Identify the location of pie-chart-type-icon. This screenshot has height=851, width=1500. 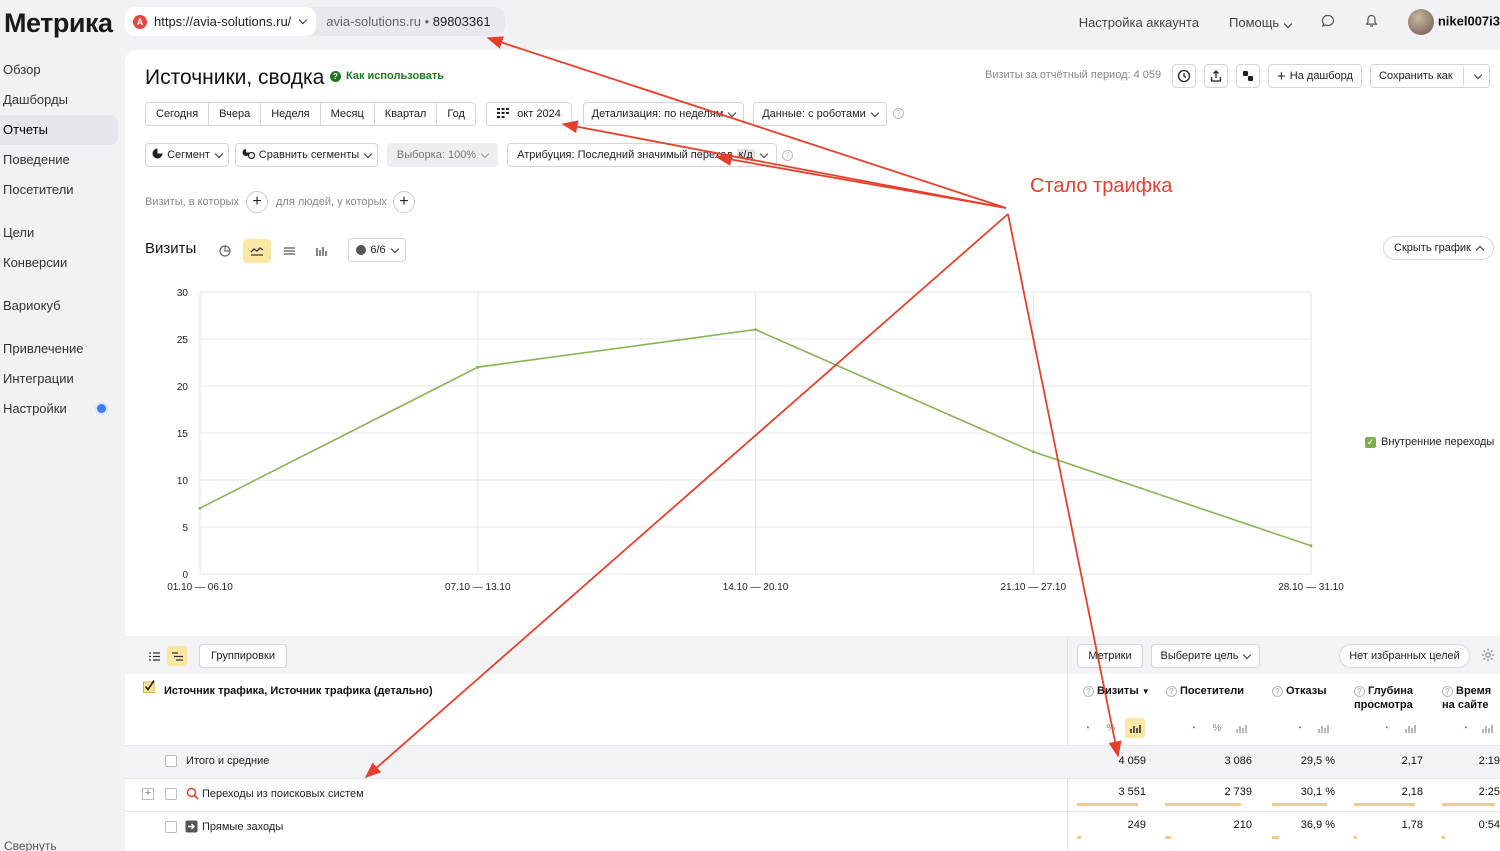
(225, 251).